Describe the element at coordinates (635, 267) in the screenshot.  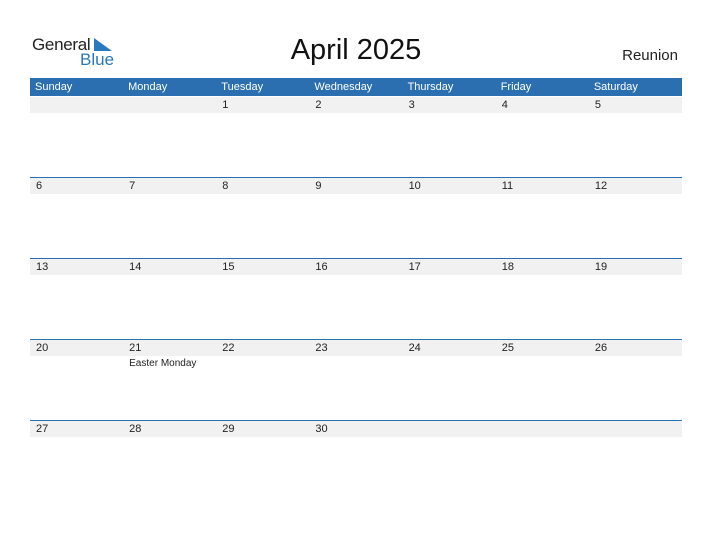
I see `day-number: 19` at that location.